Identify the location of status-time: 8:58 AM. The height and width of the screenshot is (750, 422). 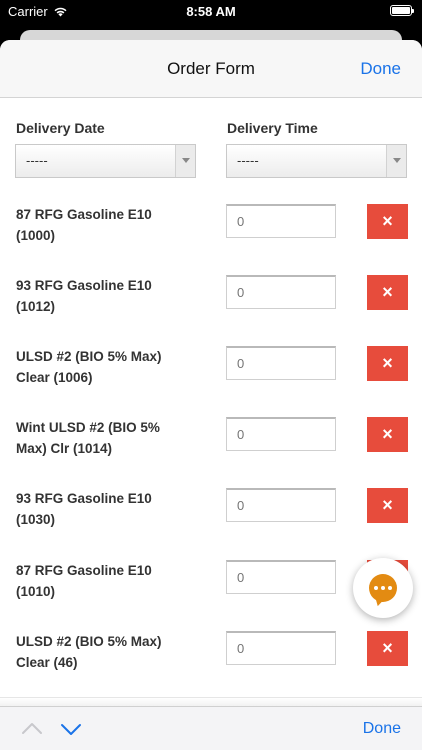
(211, 11).